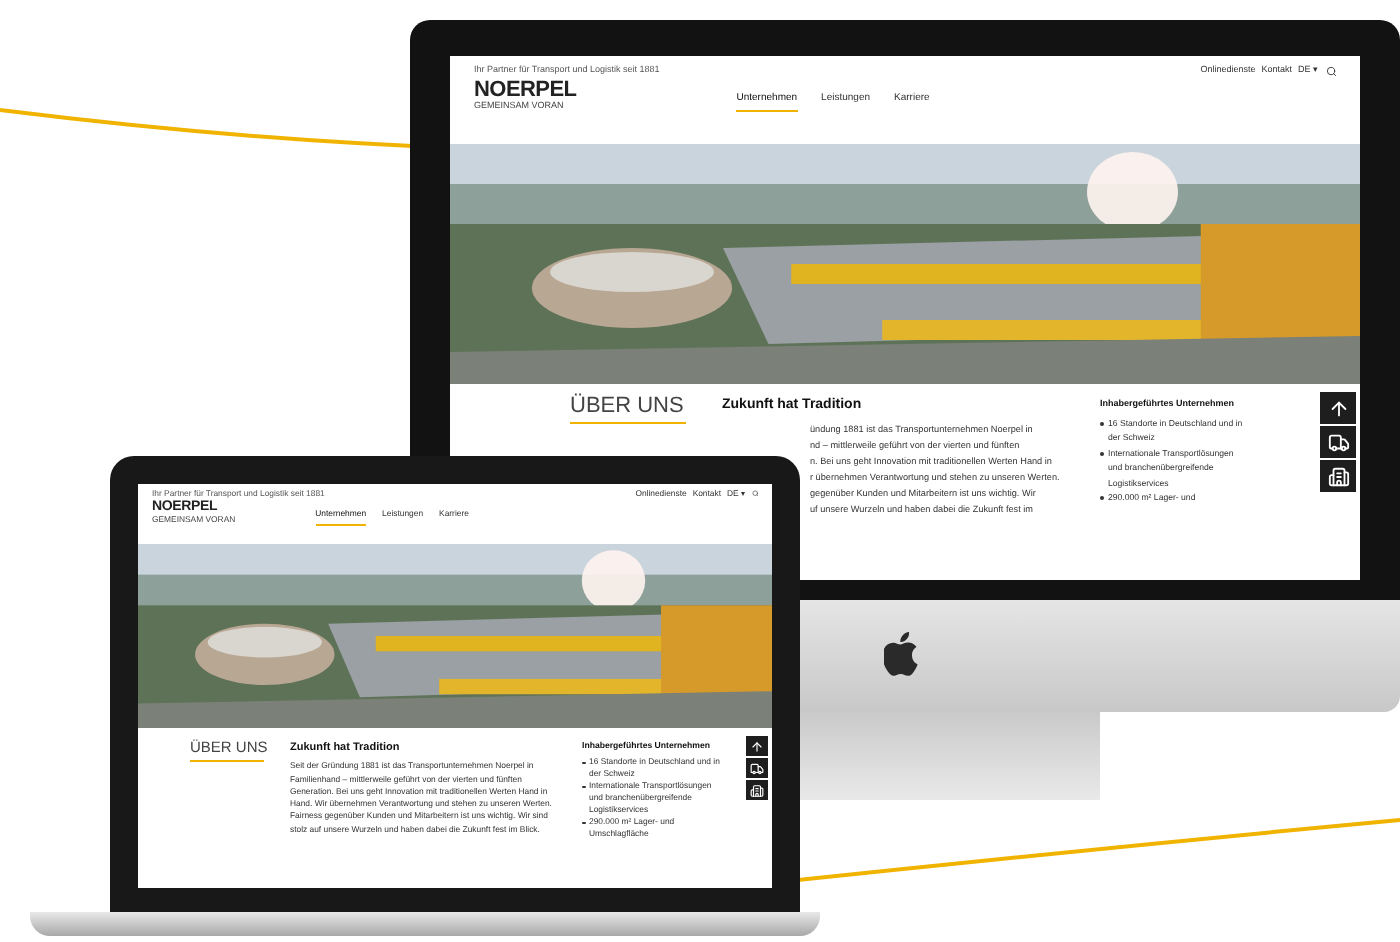 This screenshot has height=942, width=1400. Describe the element at coordinates (903, 654) in the screenshot. I see `apple-icon` at that location.